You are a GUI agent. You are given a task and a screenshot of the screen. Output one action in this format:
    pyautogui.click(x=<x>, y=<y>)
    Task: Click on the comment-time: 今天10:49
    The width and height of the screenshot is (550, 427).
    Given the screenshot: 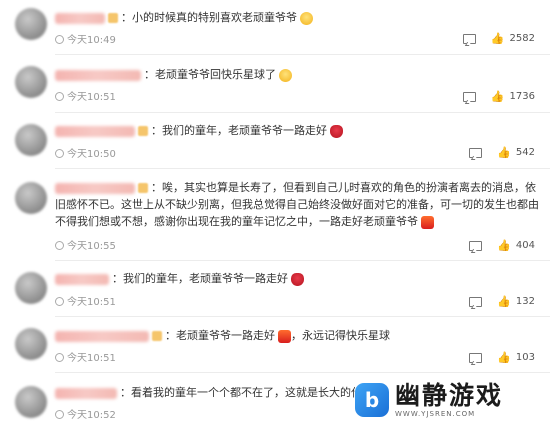 What is the action you would take?
    pyautogui.click(x=85, y=38)
    